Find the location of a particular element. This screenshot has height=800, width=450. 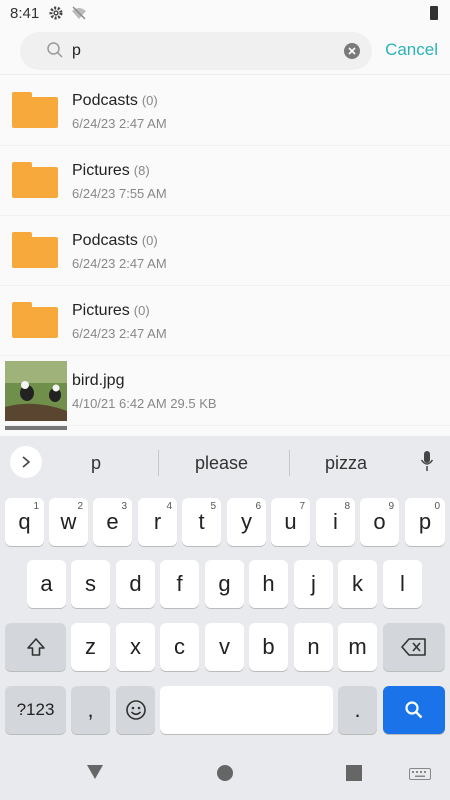

key-hint: 9 is located at coordinates (391, 506).